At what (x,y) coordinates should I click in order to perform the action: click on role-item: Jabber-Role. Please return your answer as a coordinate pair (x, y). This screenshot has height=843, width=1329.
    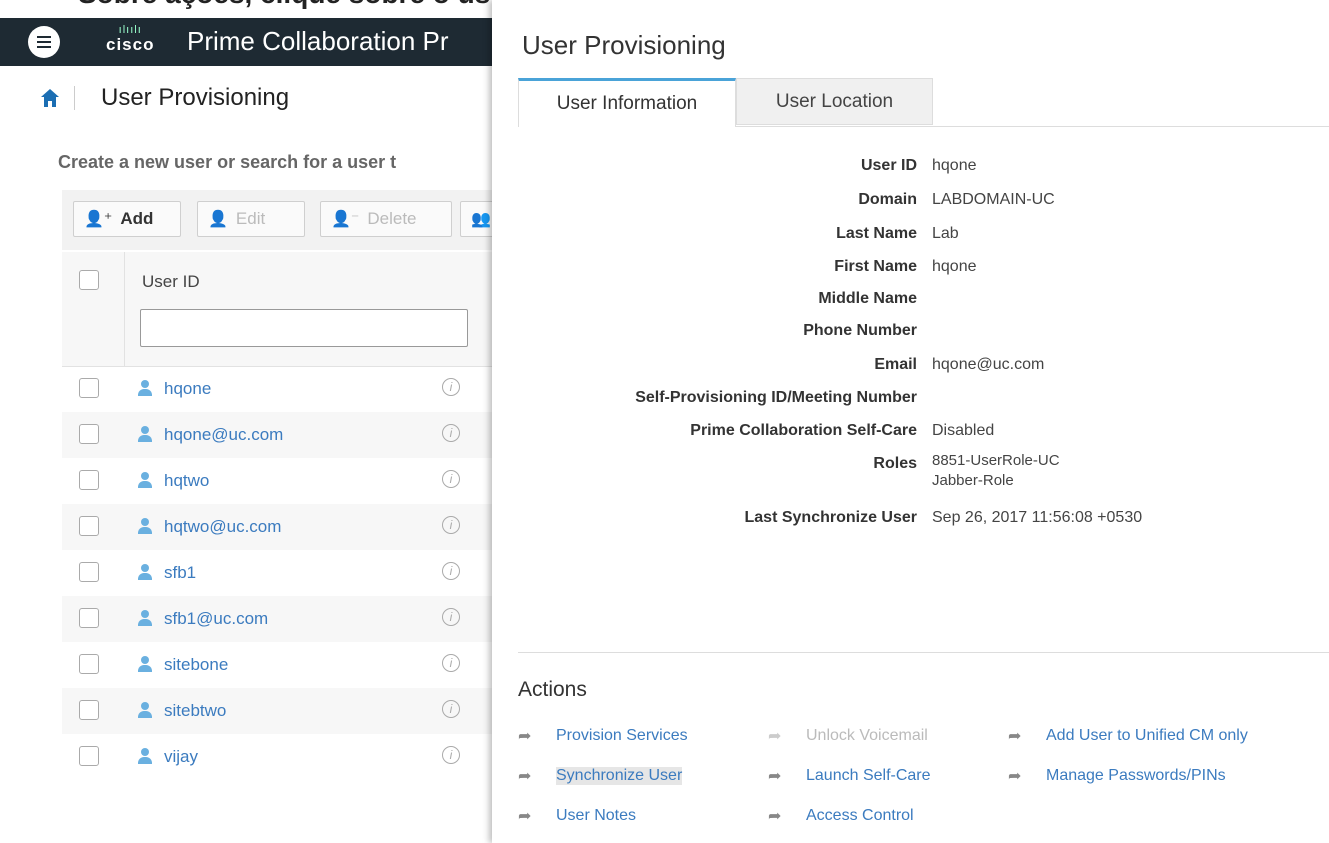
    Looking at the image, I should click on (973, 480).